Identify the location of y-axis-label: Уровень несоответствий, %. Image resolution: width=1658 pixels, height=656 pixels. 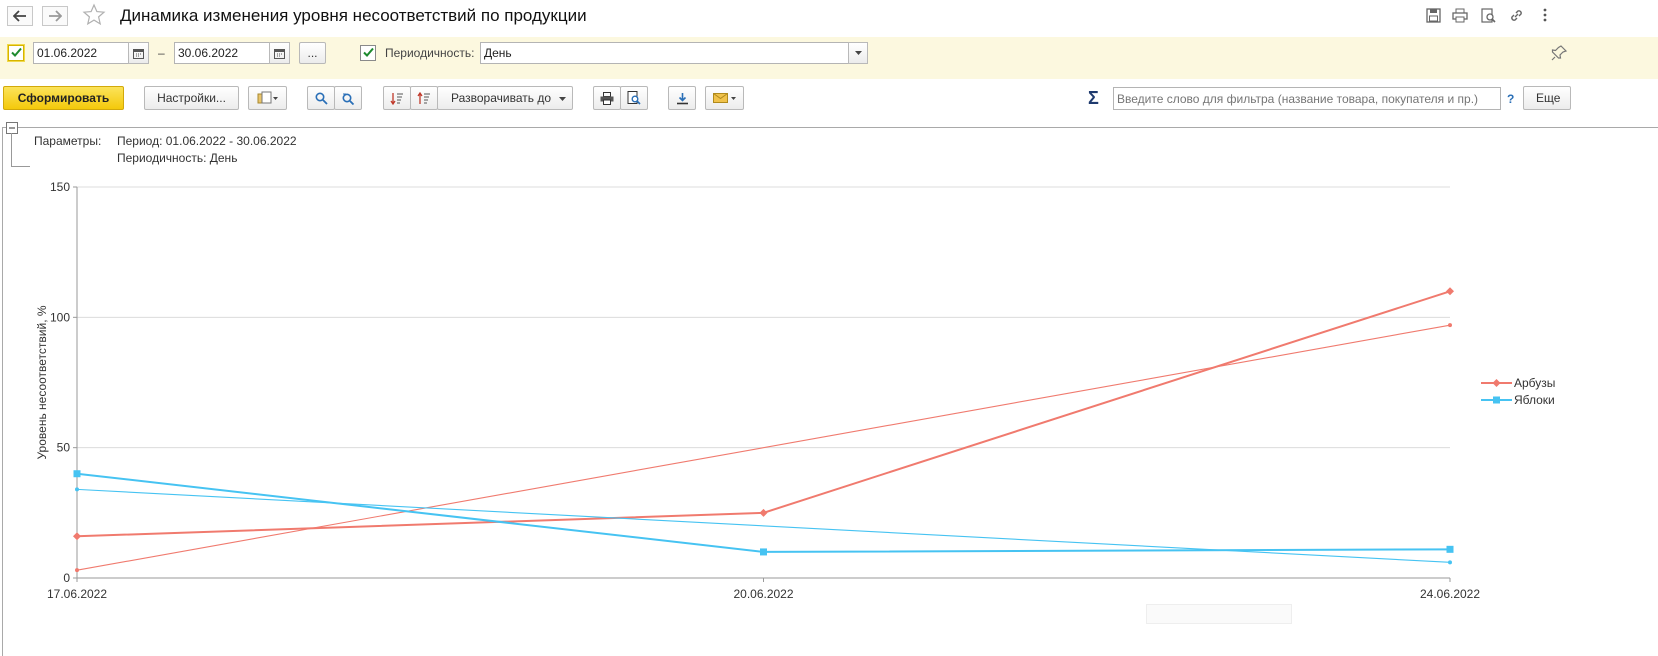
(42, 382).